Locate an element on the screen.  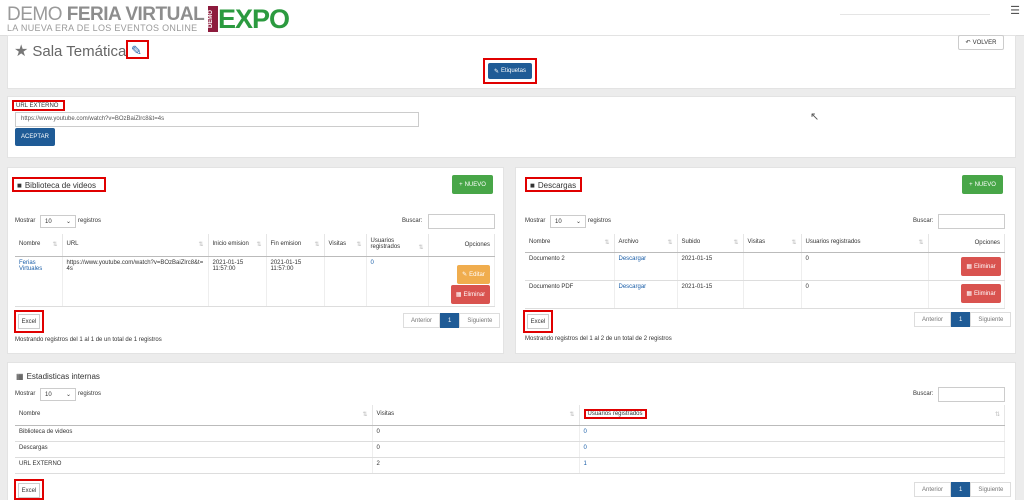
videos-col-start: Inicio emision ⇅ is located at coordinates (237, 245).